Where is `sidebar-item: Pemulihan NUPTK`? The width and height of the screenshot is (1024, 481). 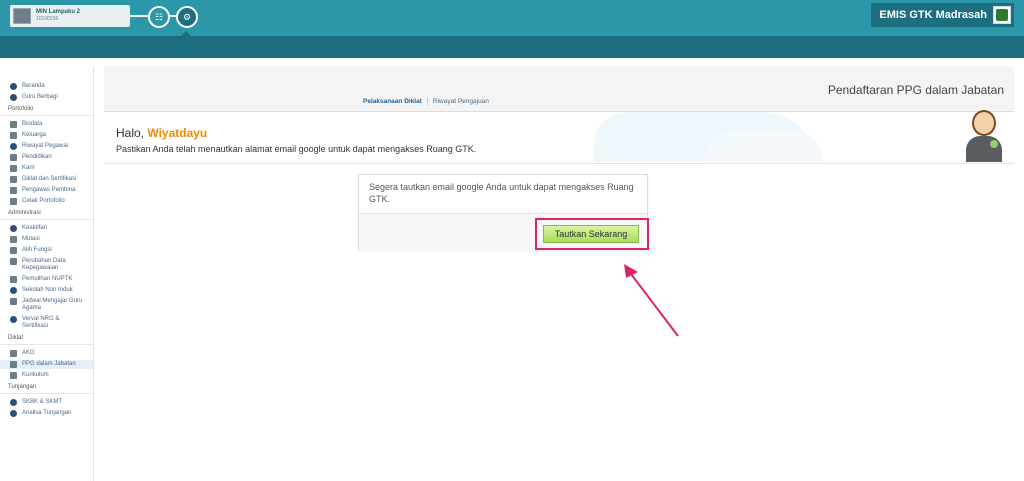
sidebar-item: Pemulihan NUPTK is located at coordinates (46, 279).